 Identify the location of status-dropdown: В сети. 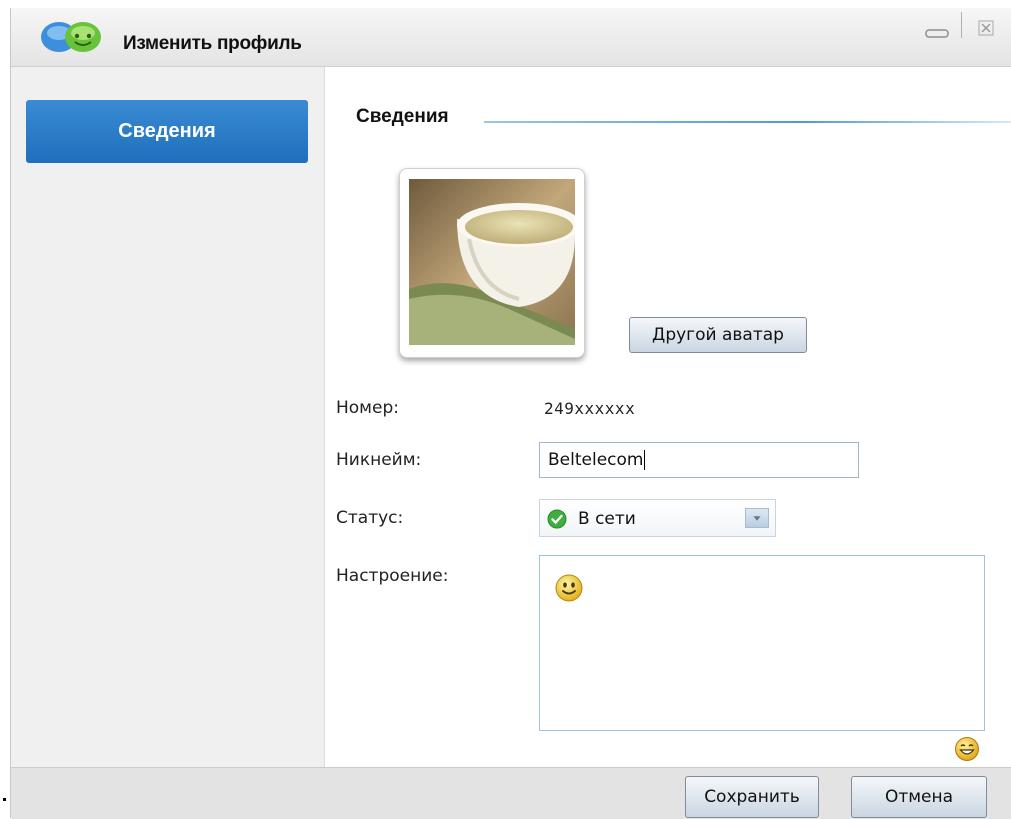
(657, 518).